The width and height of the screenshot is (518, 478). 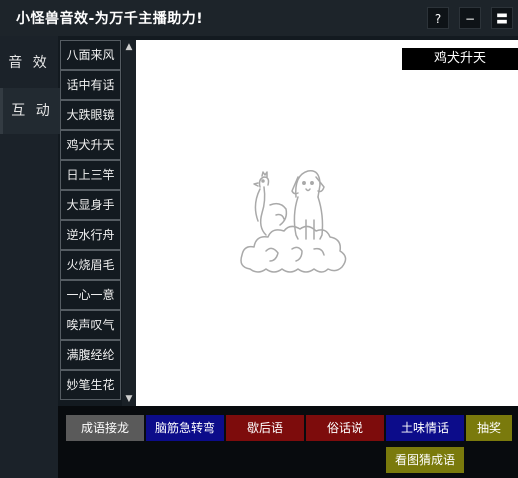 I want to click on category-button-proverbs: 俗话说, so click(x=345, y=428).